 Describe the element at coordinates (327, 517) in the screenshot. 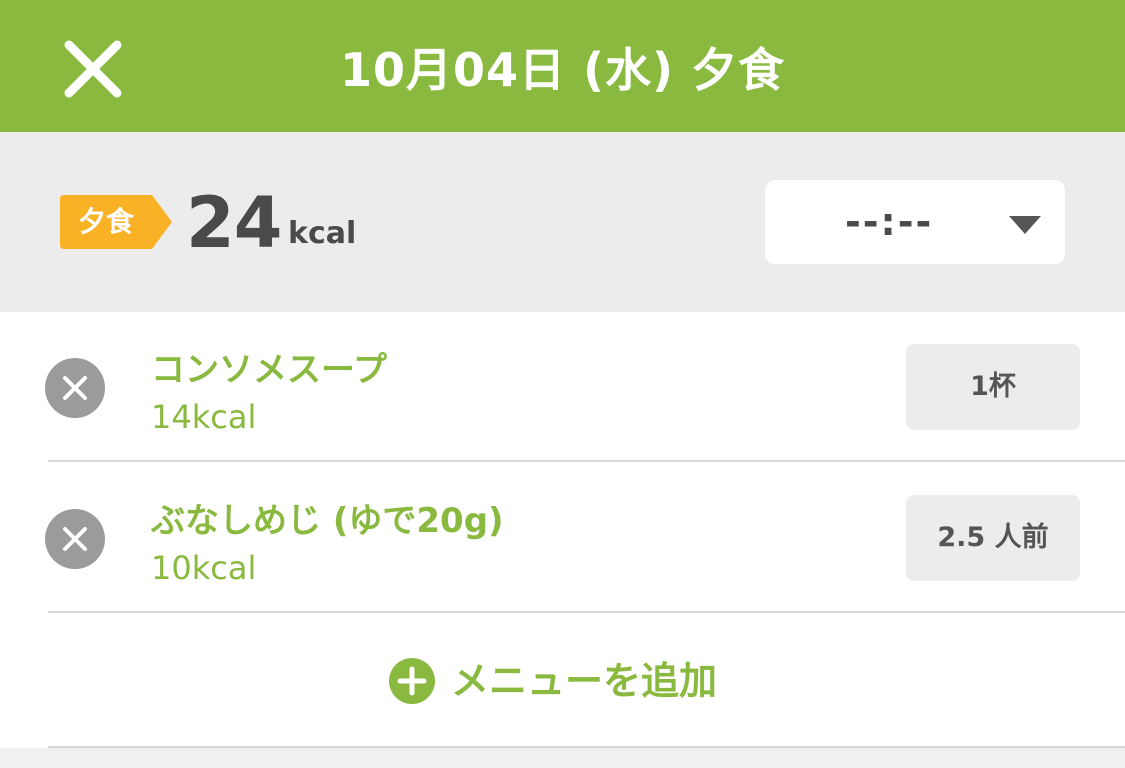

I see `item-name: ぶなしめじ (ゆで20g)` at that location.